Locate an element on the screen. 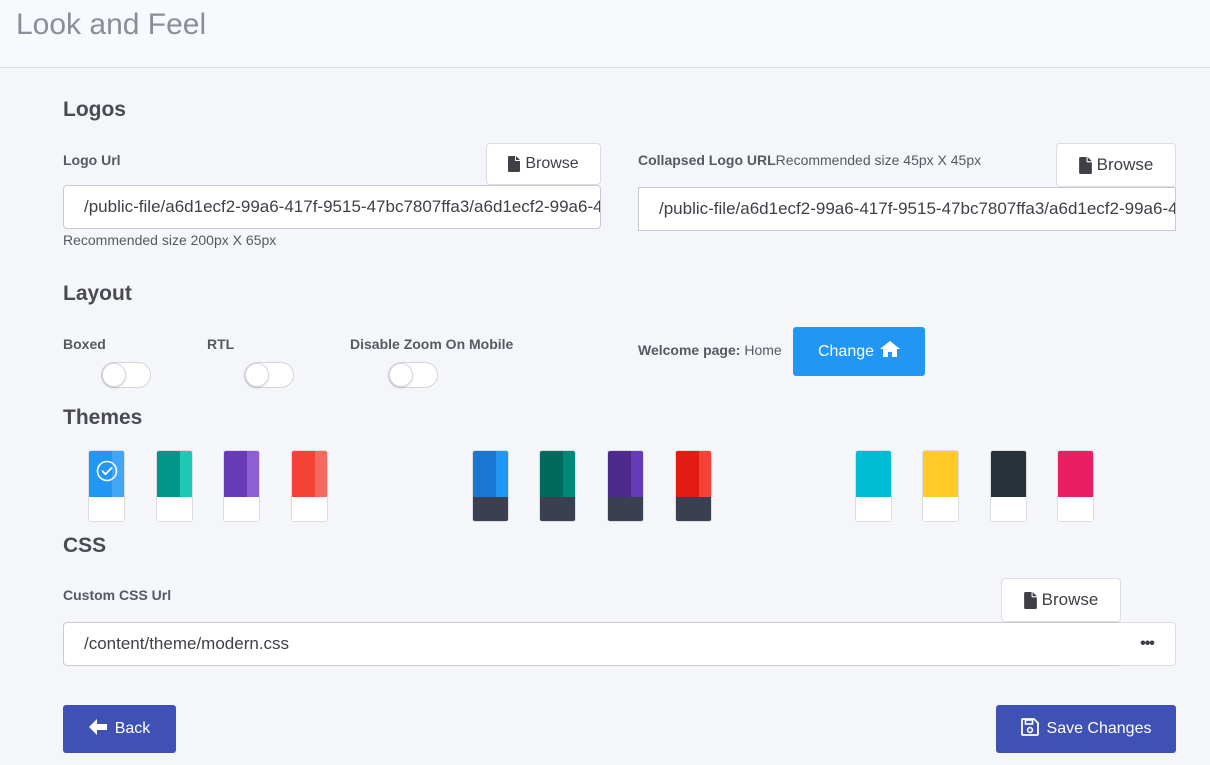  theme-swatch-purple is located at coordinates (241, 486).